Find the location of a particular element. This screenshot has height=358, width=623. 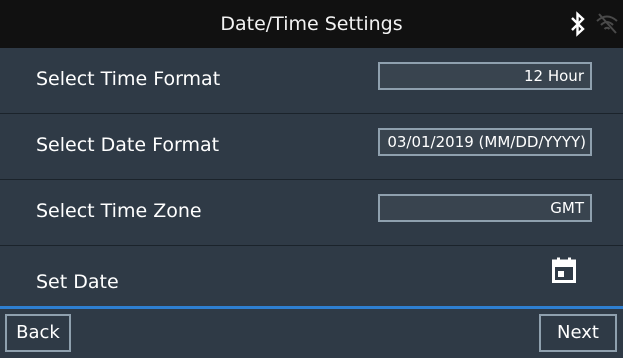

bluetooth-icon is located at coordinates (578, 24).